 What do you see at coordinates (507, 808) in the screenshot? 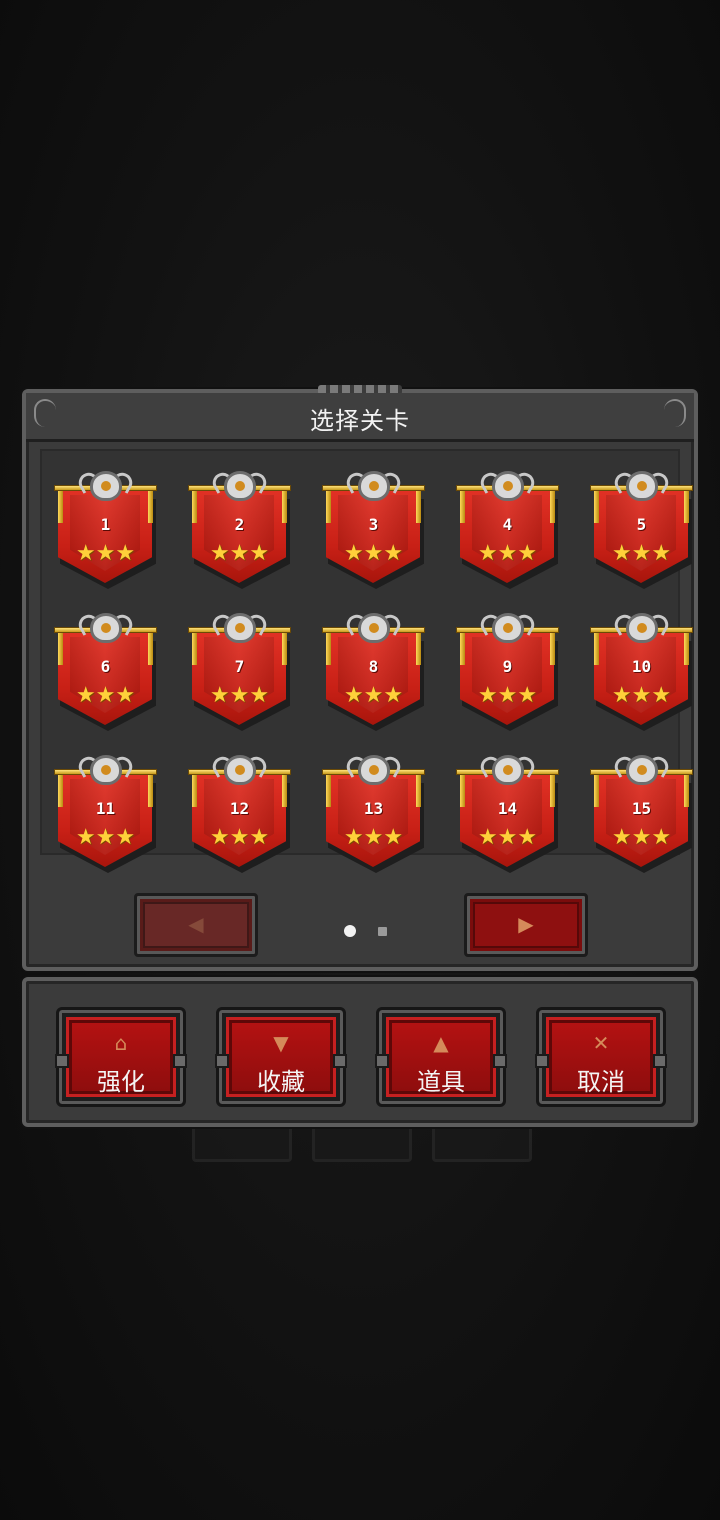
I see `level-number: 14` at bounding box center [507, 808].